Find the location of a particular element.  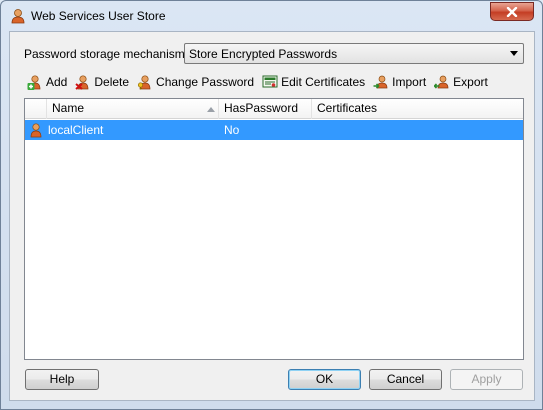

change-password-button: Change Password is located at coordinates (196, 82).